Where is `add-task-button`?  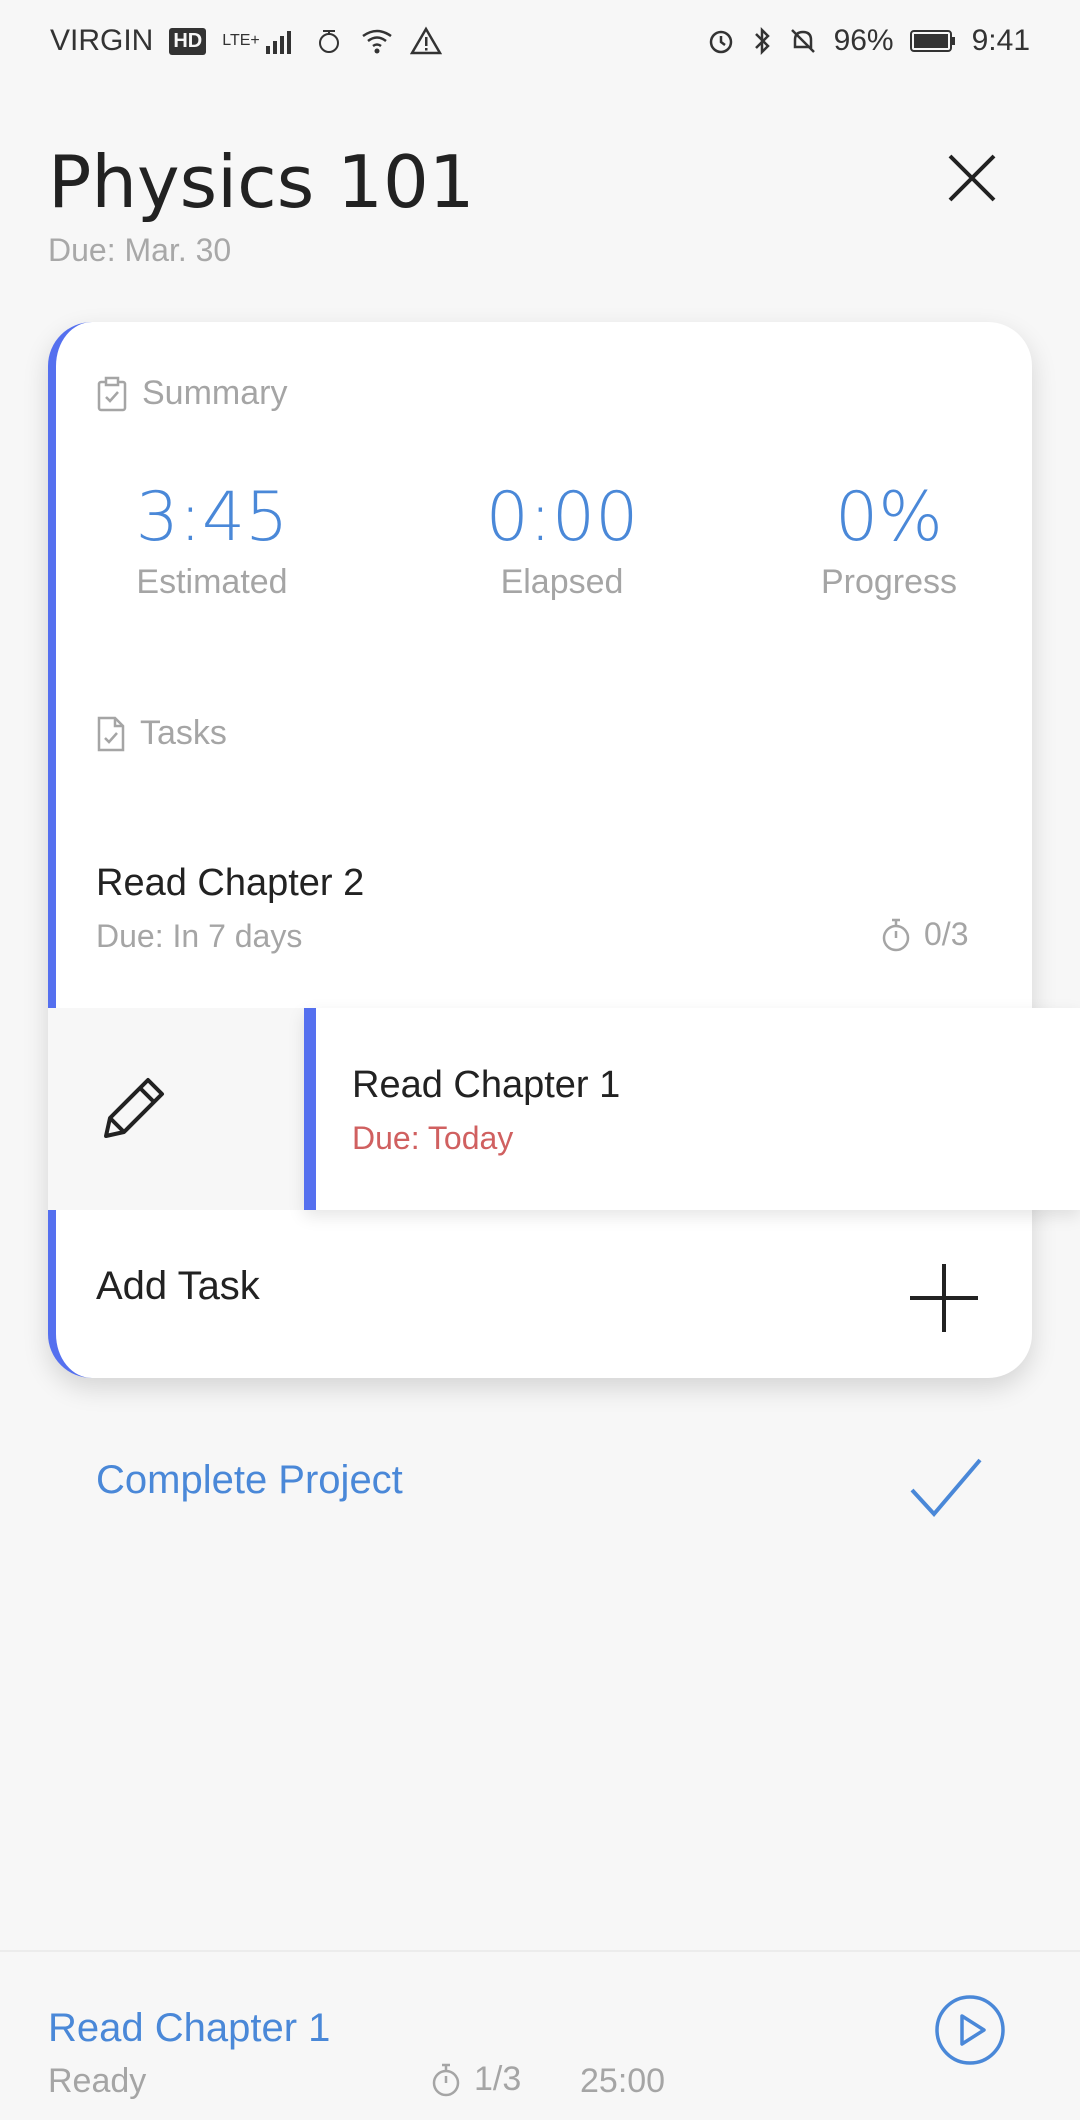
add-task-button is located at coordinates (944, 1298).